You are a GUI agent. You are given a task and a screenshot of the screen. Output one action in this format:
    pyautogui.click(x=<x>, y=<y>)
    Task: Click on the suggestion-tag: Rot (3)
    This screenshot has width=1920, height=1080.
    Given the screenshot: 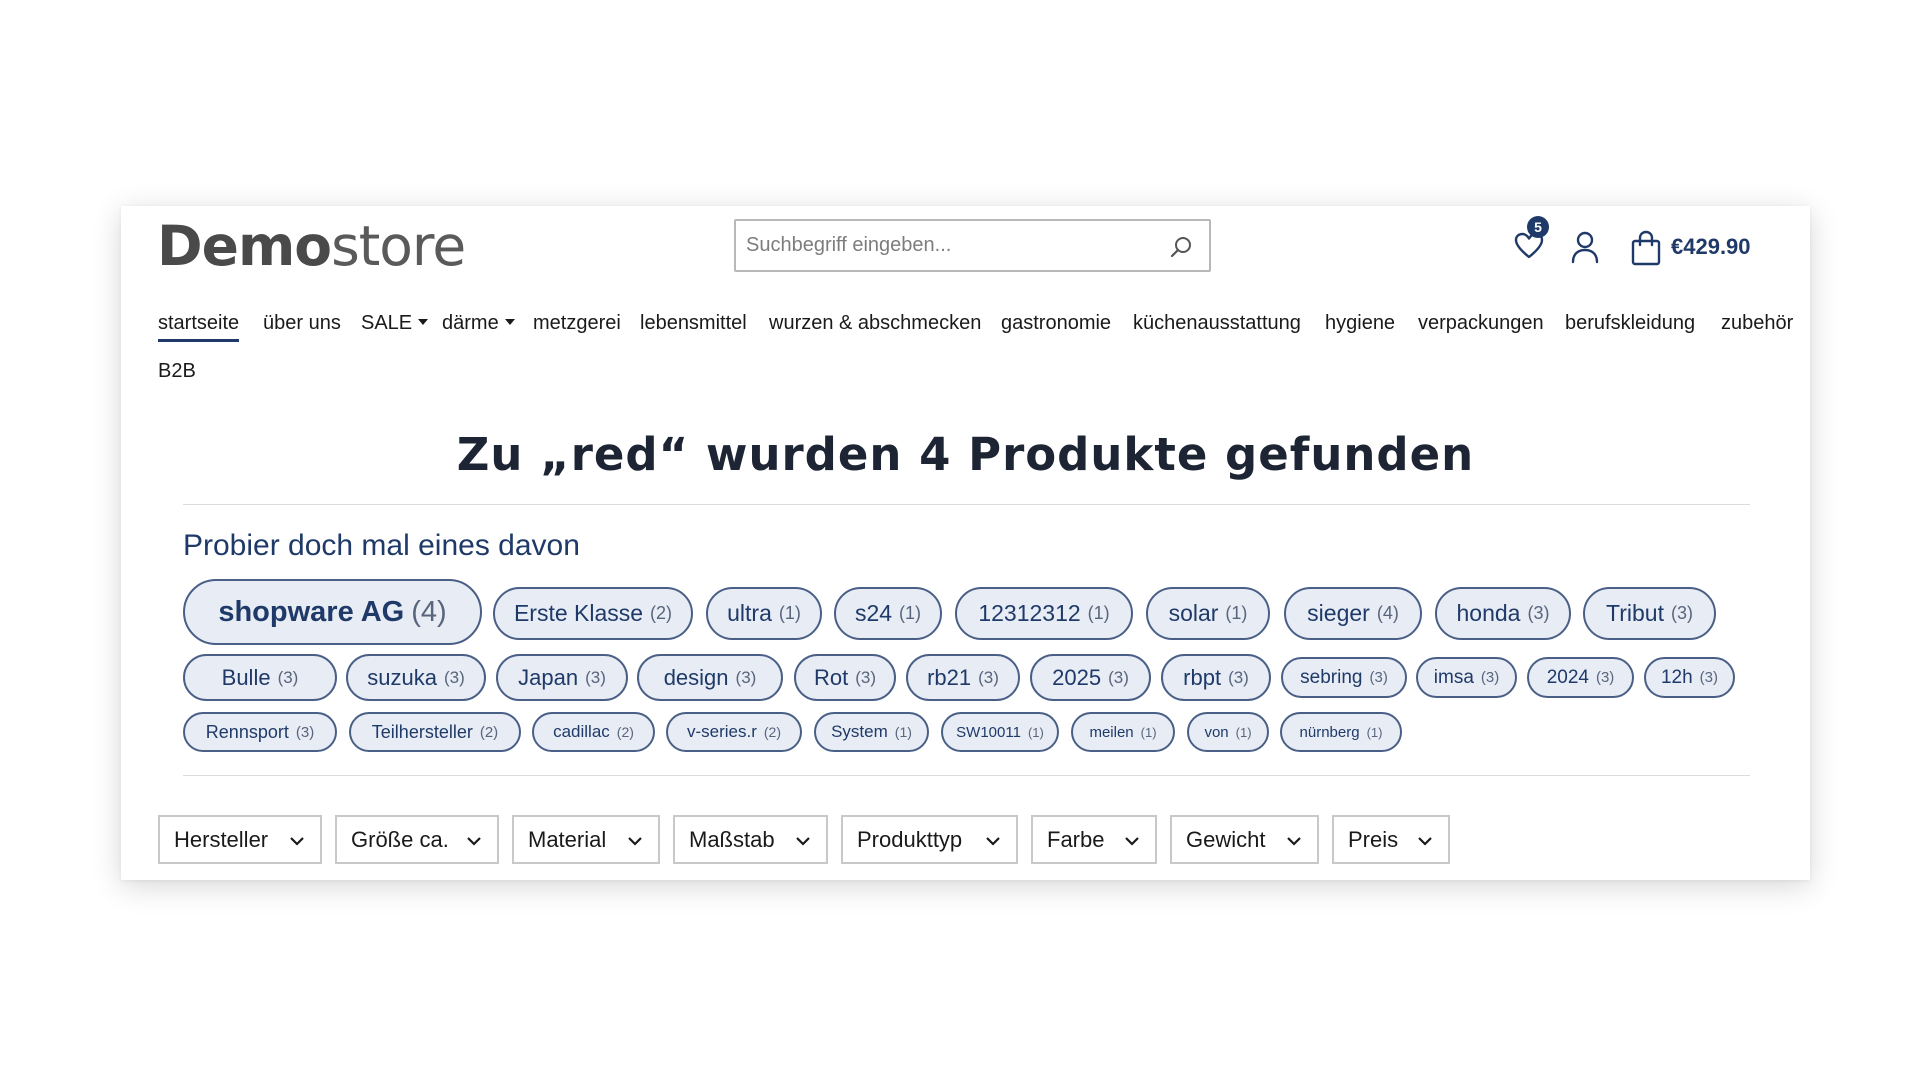 What is the action you would take?
    pyautogui.click(x=845, y=677)
    